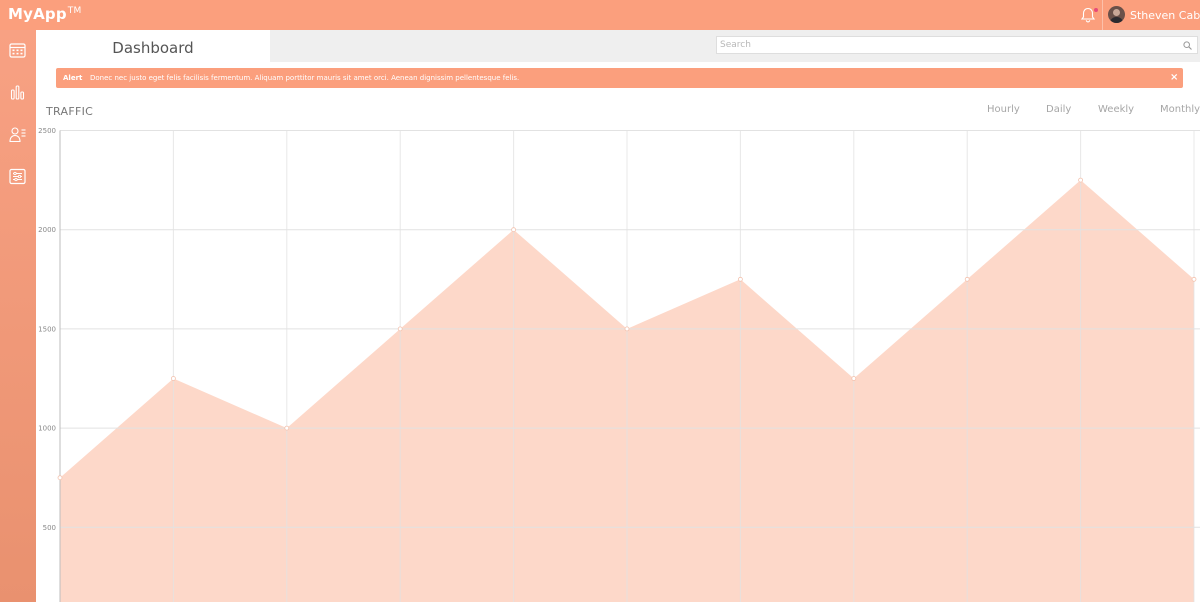 The height and width of the screenshot is (602, 1200). I want to click on user-list-icon, so click(17, 134).